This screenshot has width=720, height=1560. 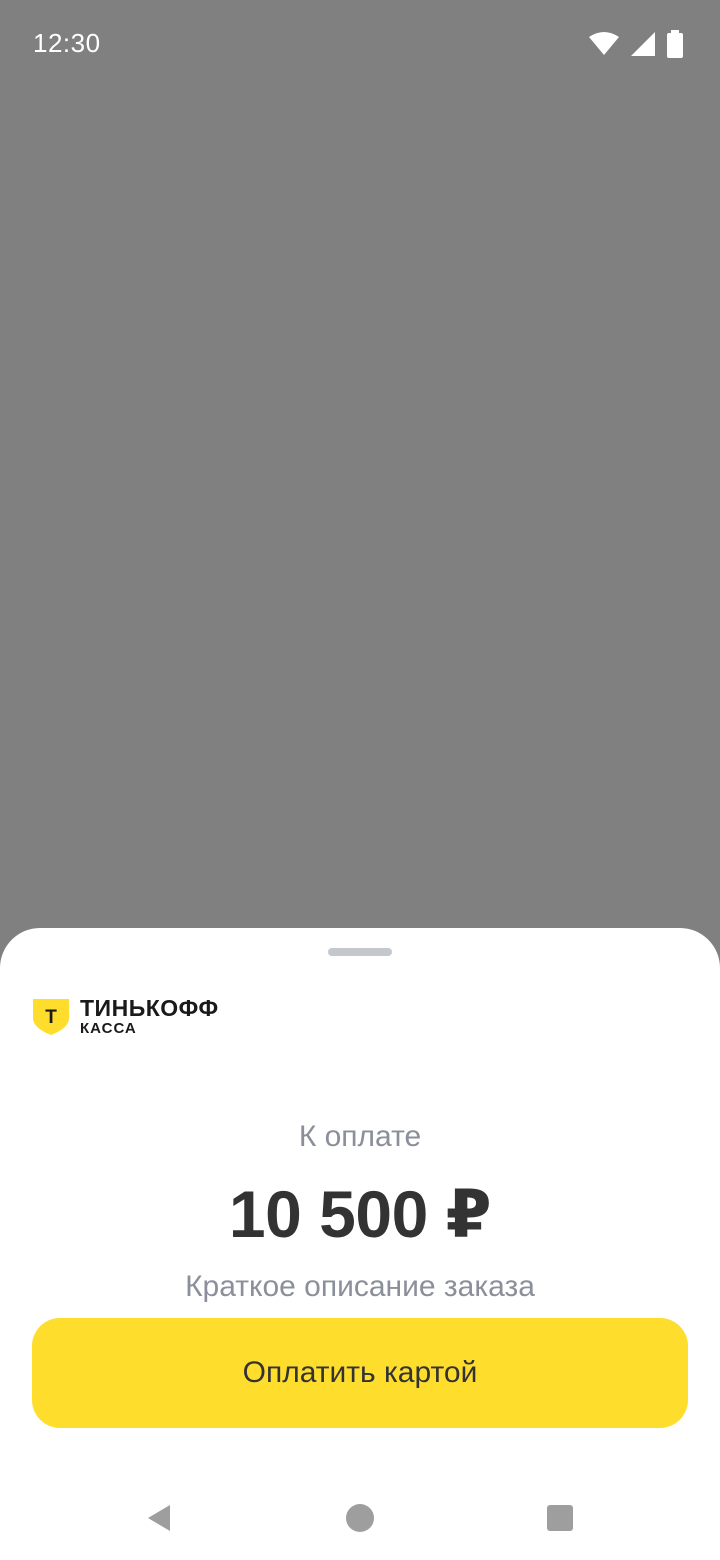 I want to click on order-description: Краткое описание заказа, so click(x=360, y=1286).